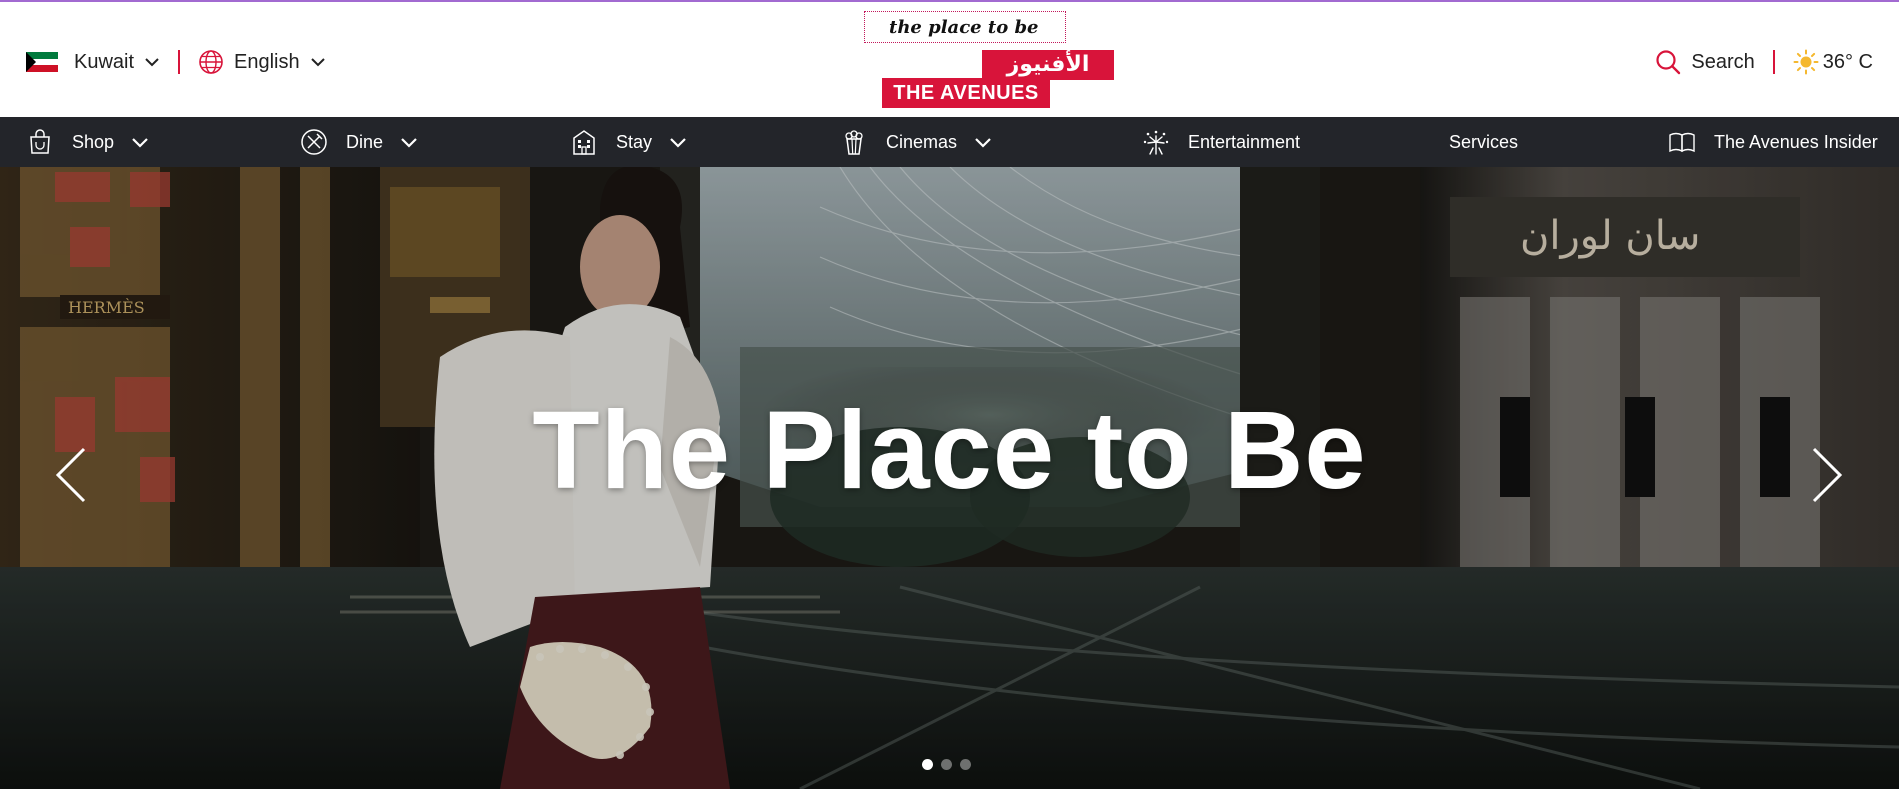 The image size is (1899, 789). I want to click on weather-temperature: 36° C, so click(1847, 61).